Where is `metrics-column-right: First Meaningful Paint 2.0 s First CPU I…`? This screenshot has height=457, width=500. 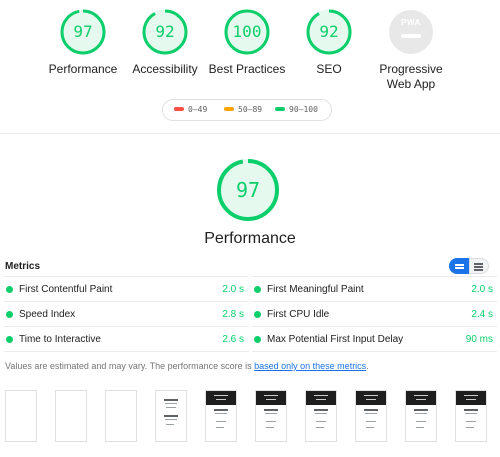
metrics-column-right: First Meaningful Paint 2.0 s First CPU I… is located at coordinates (374, 314).